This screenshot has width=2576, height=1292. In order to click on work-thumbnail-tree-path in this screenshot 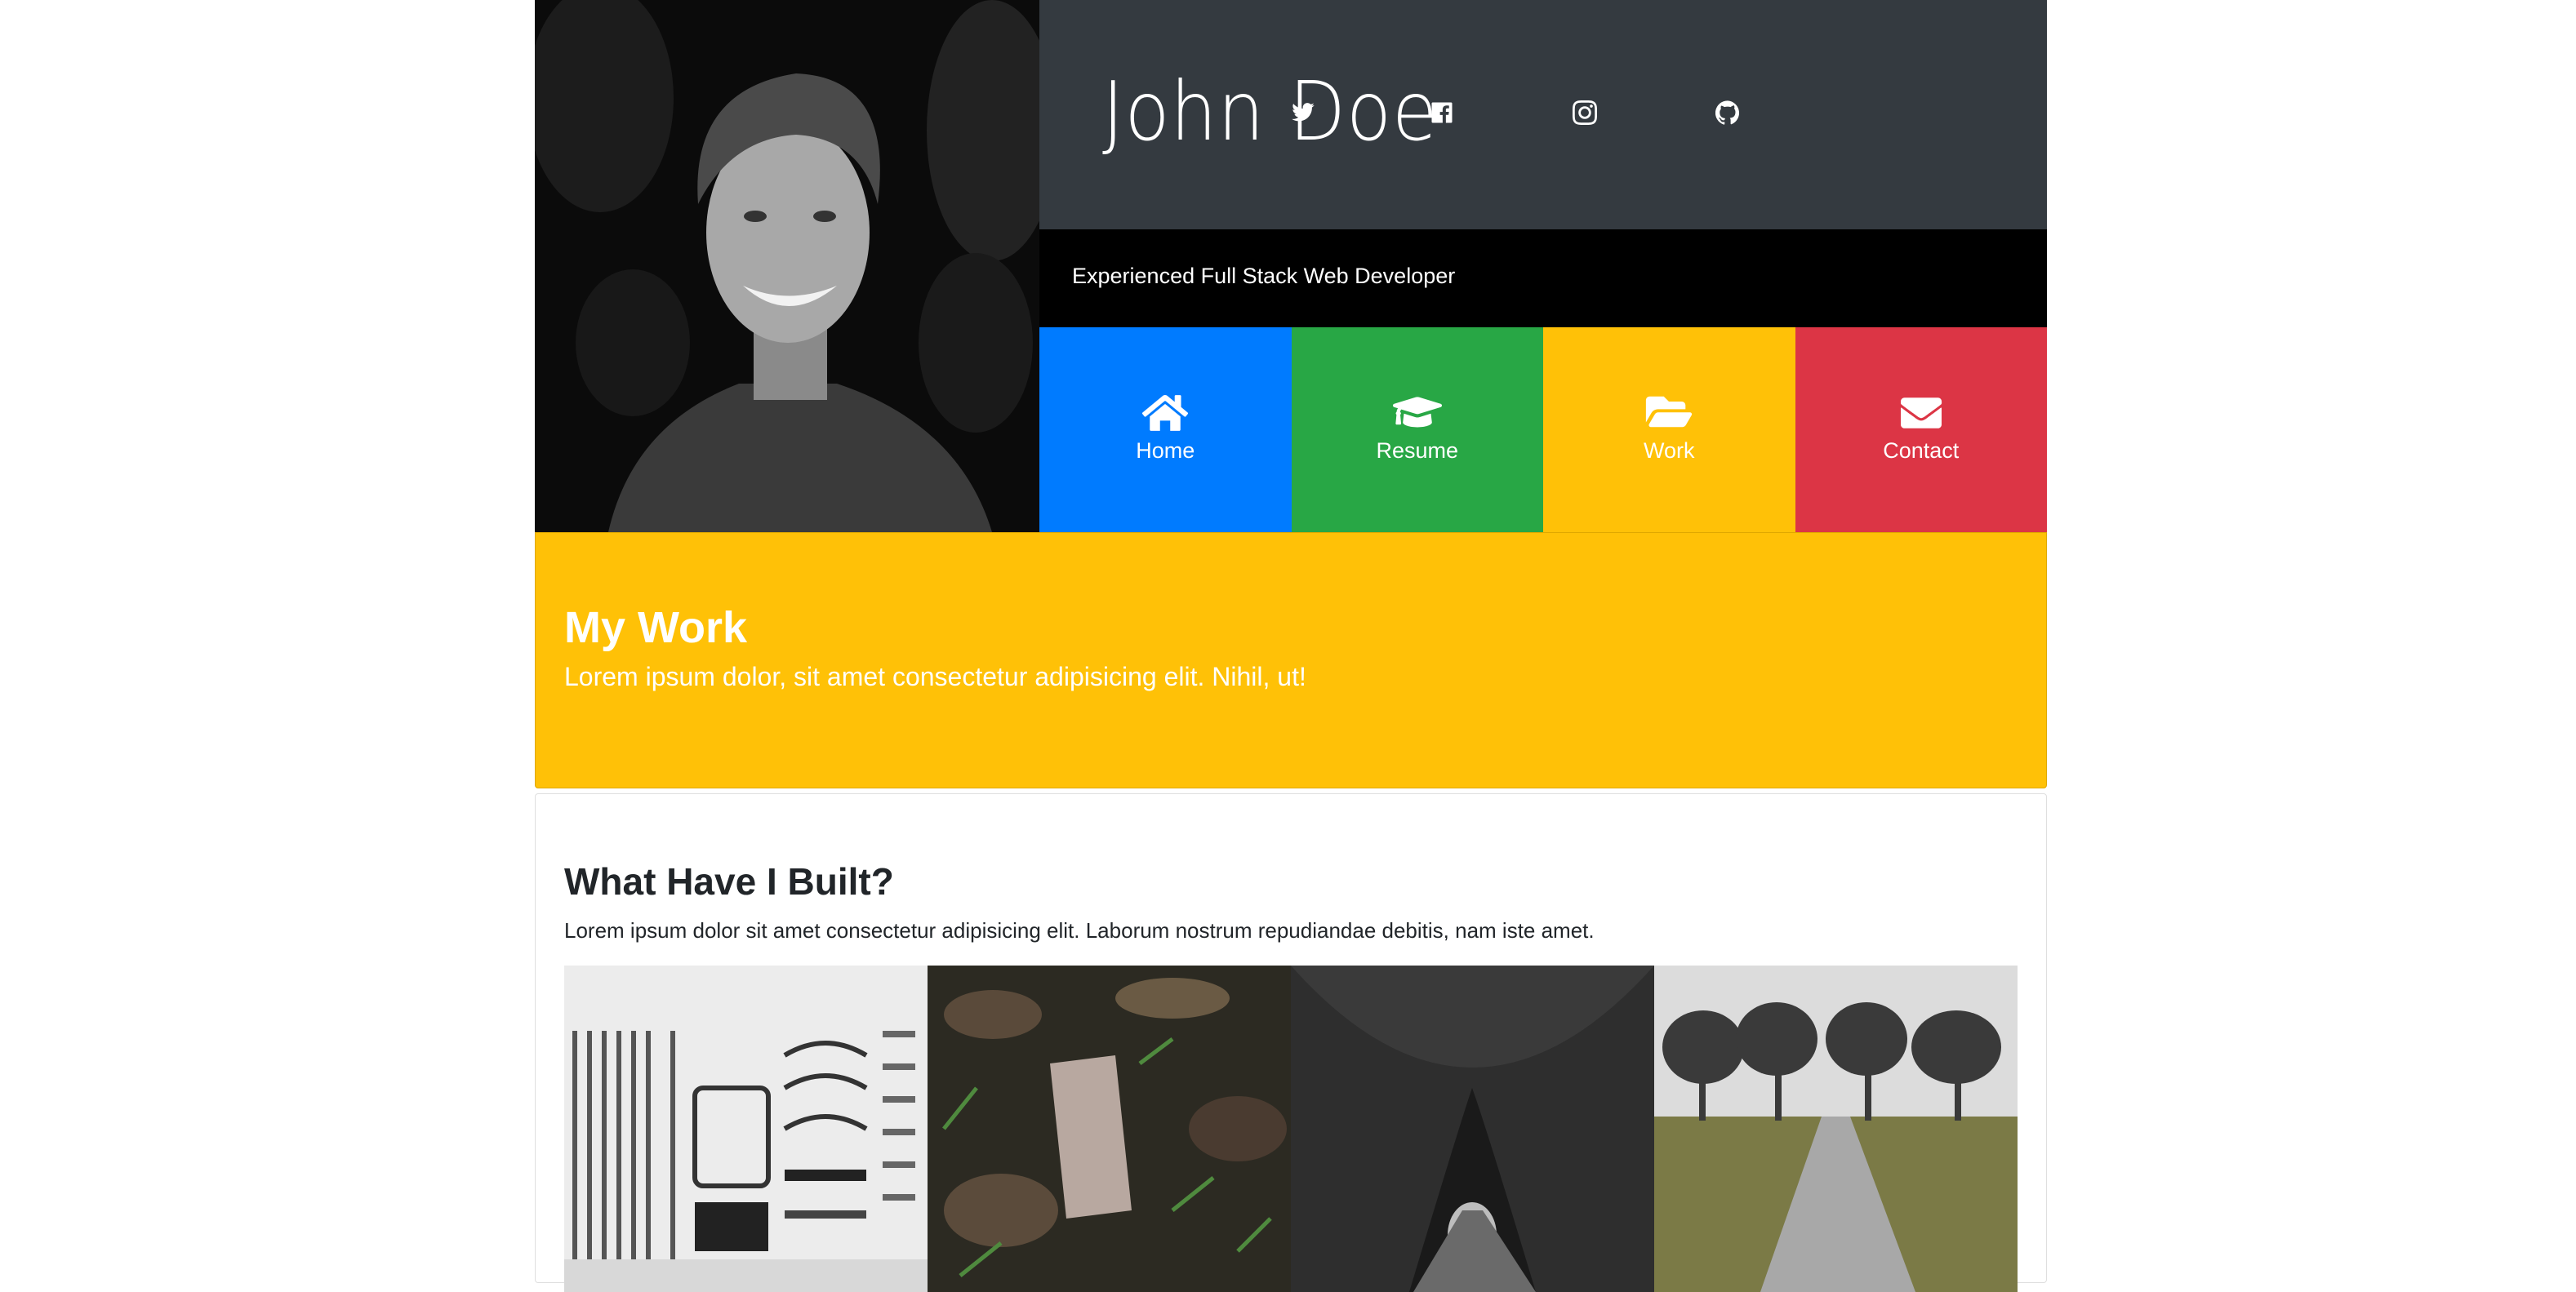, I will do `click(1836, 1129)`.